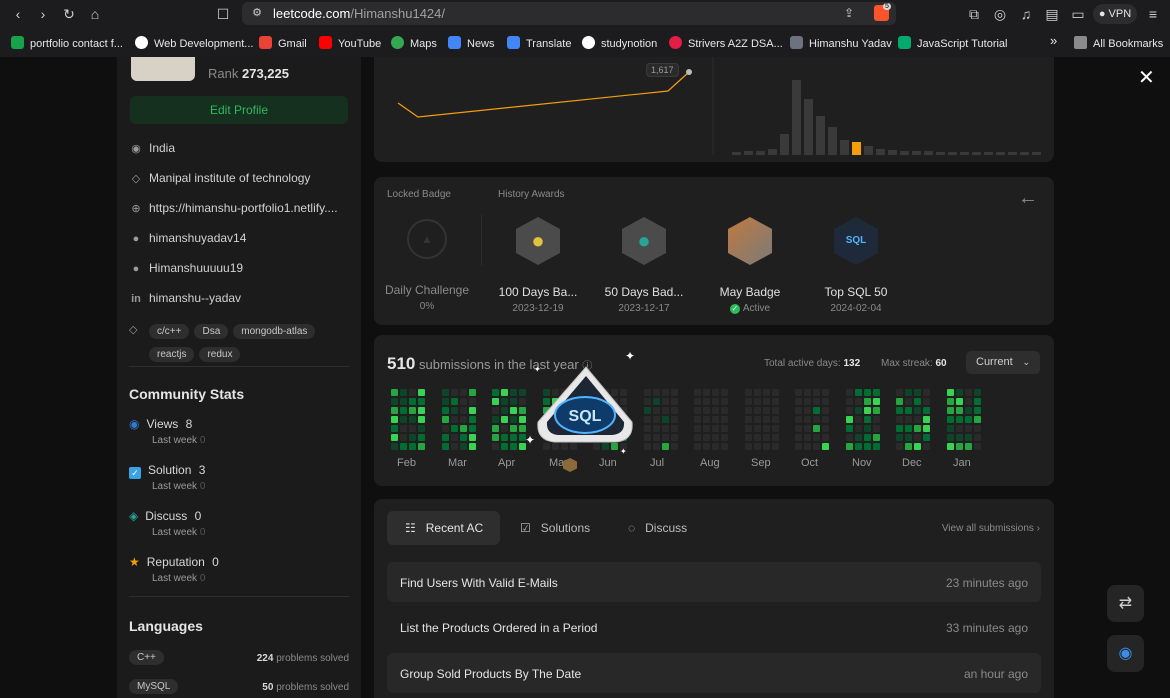  I want to click on tab-discuss: ◌ Discuss, so click(666, 528).